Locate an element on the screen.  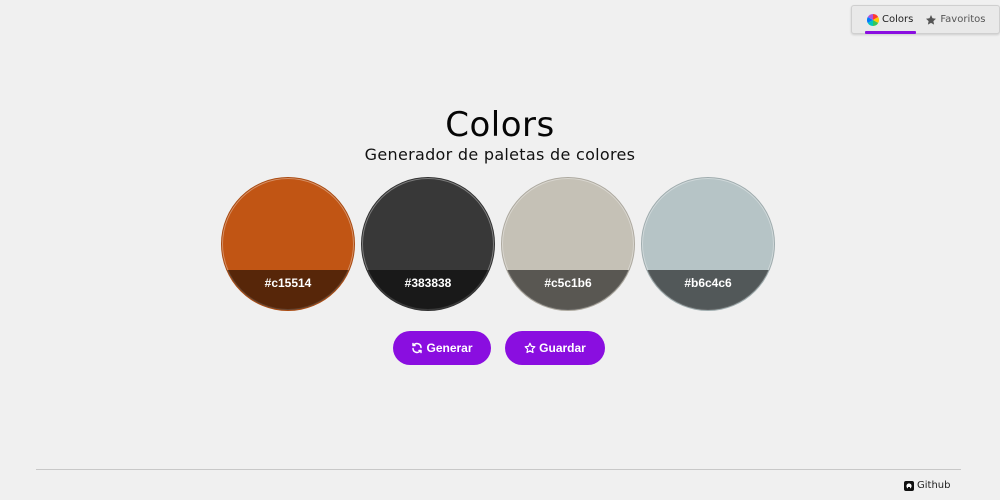
swatch-hex-label: #383838 is located at coordinates (428, 283).